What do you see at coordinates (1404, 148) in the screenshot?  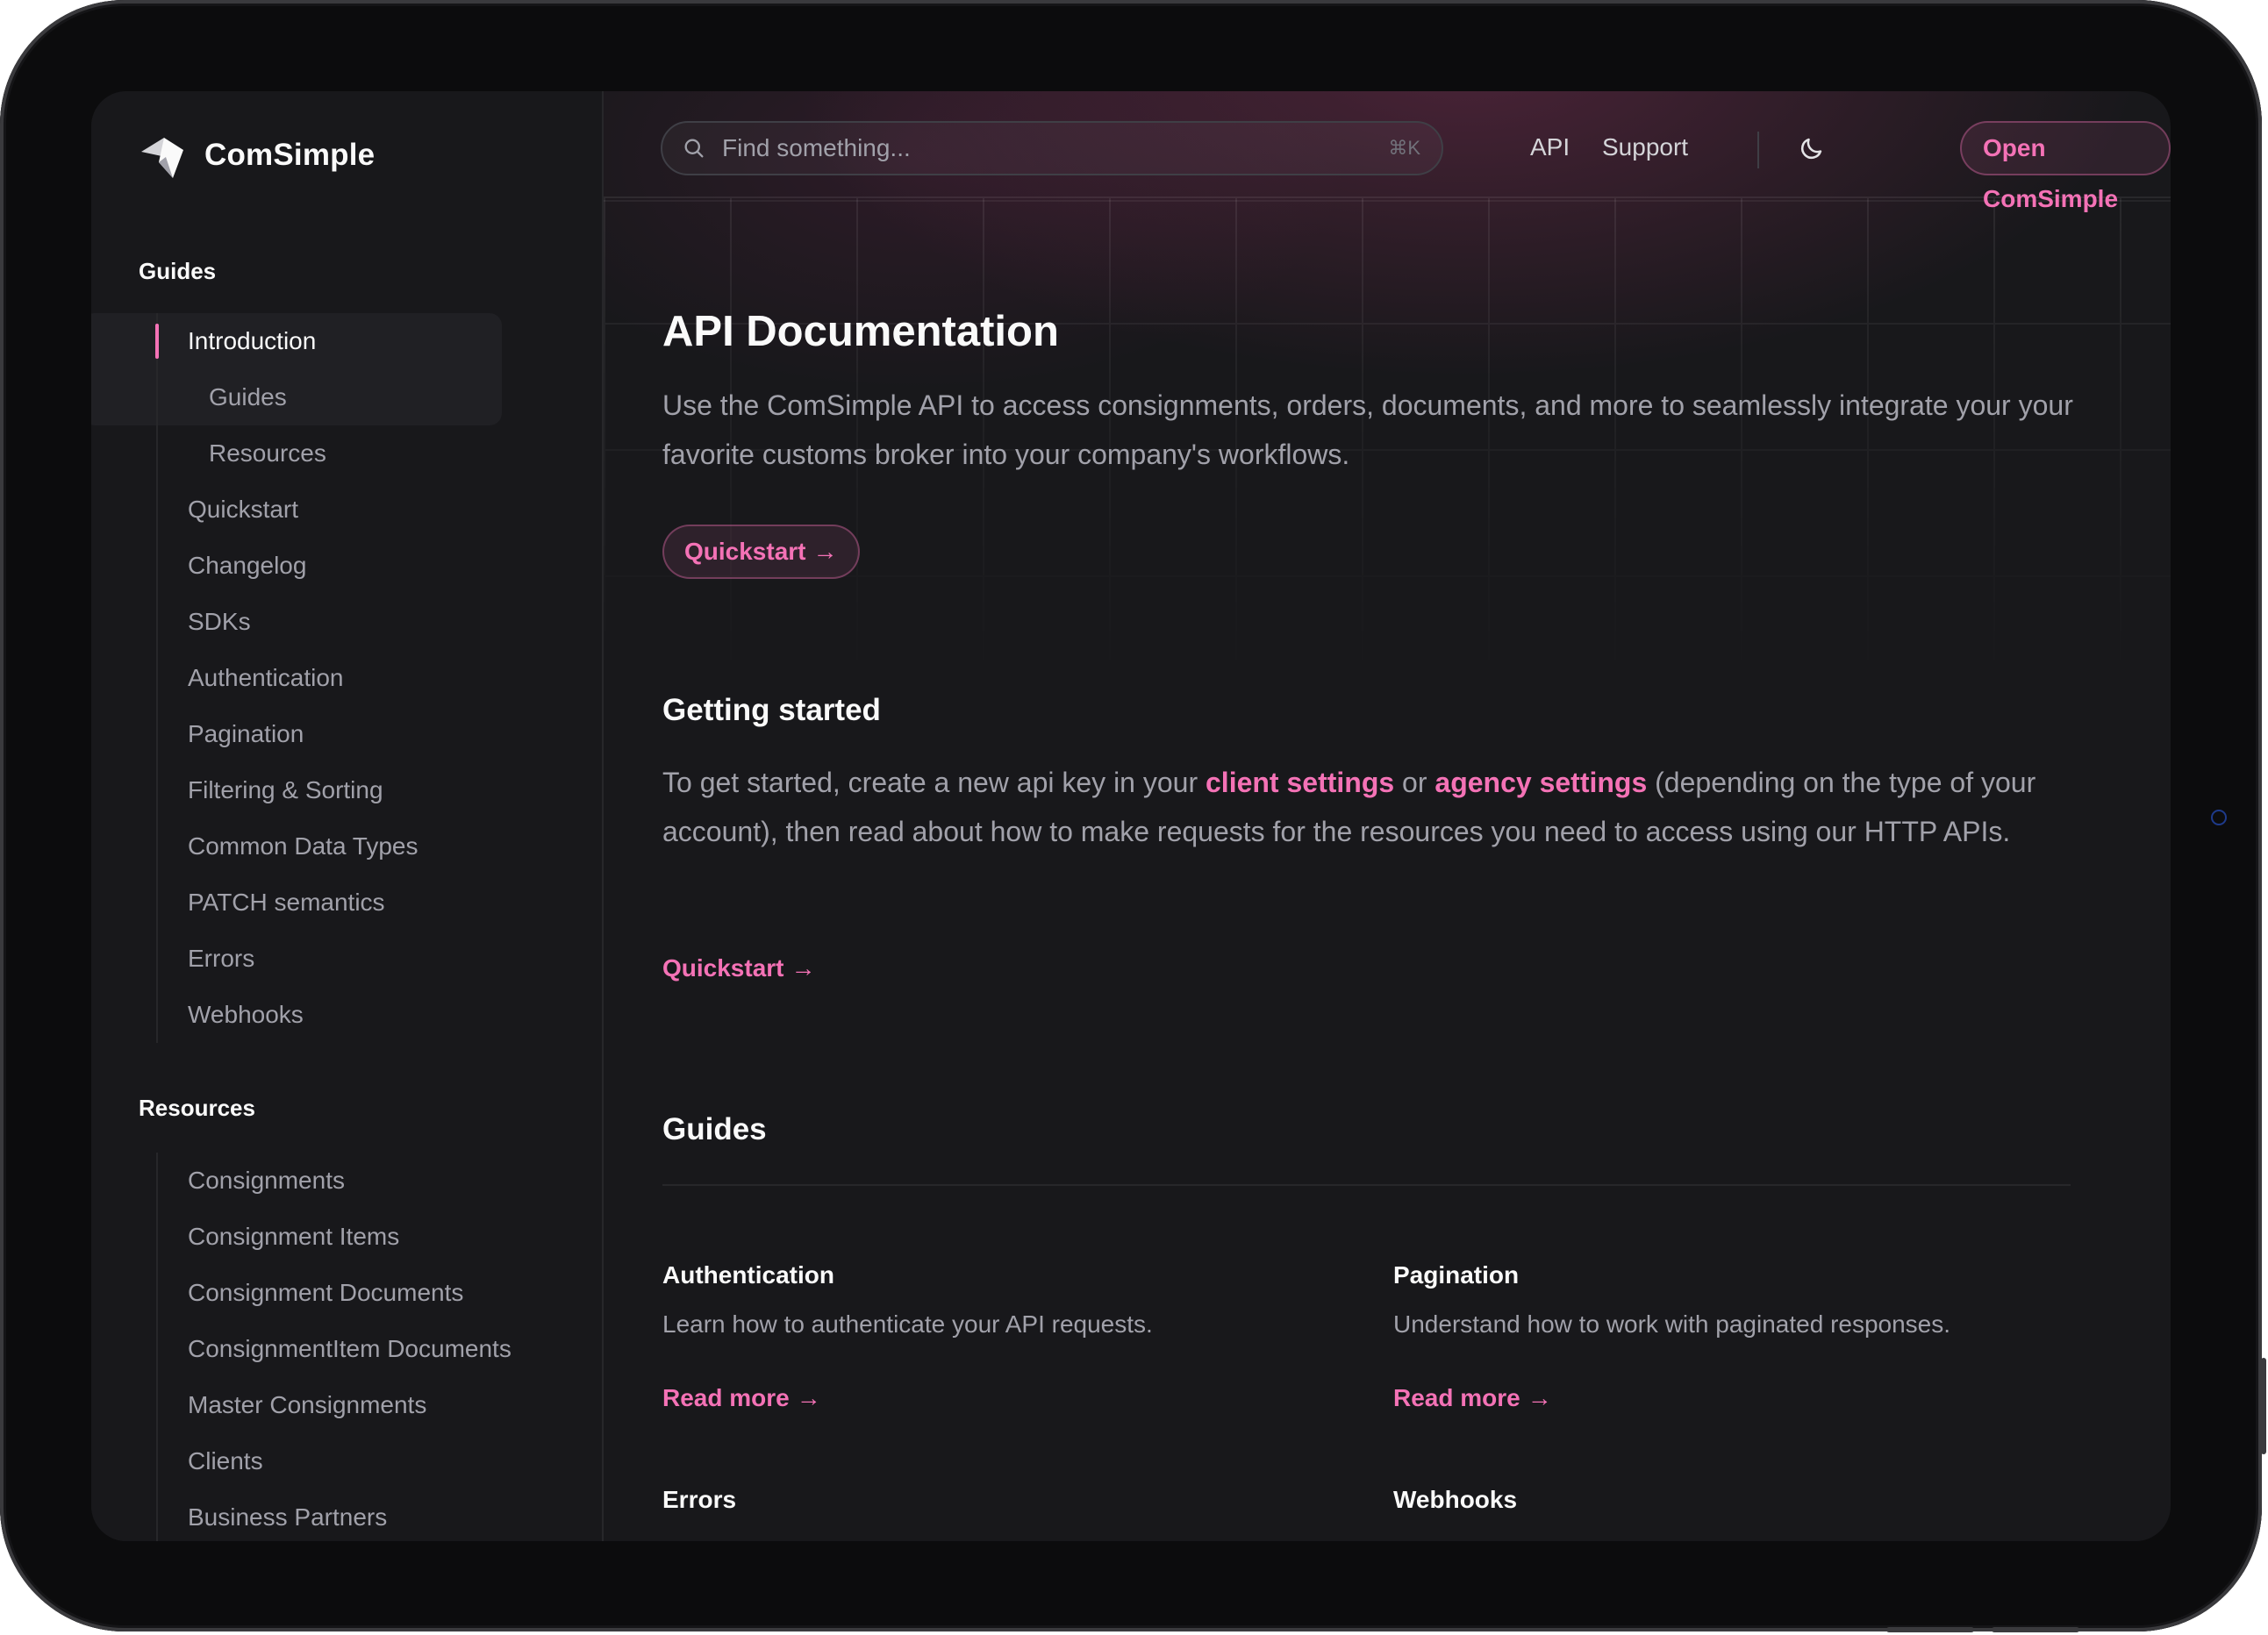 I see `search-shortcut: ⌘K` at bounding box center [1404, 148].